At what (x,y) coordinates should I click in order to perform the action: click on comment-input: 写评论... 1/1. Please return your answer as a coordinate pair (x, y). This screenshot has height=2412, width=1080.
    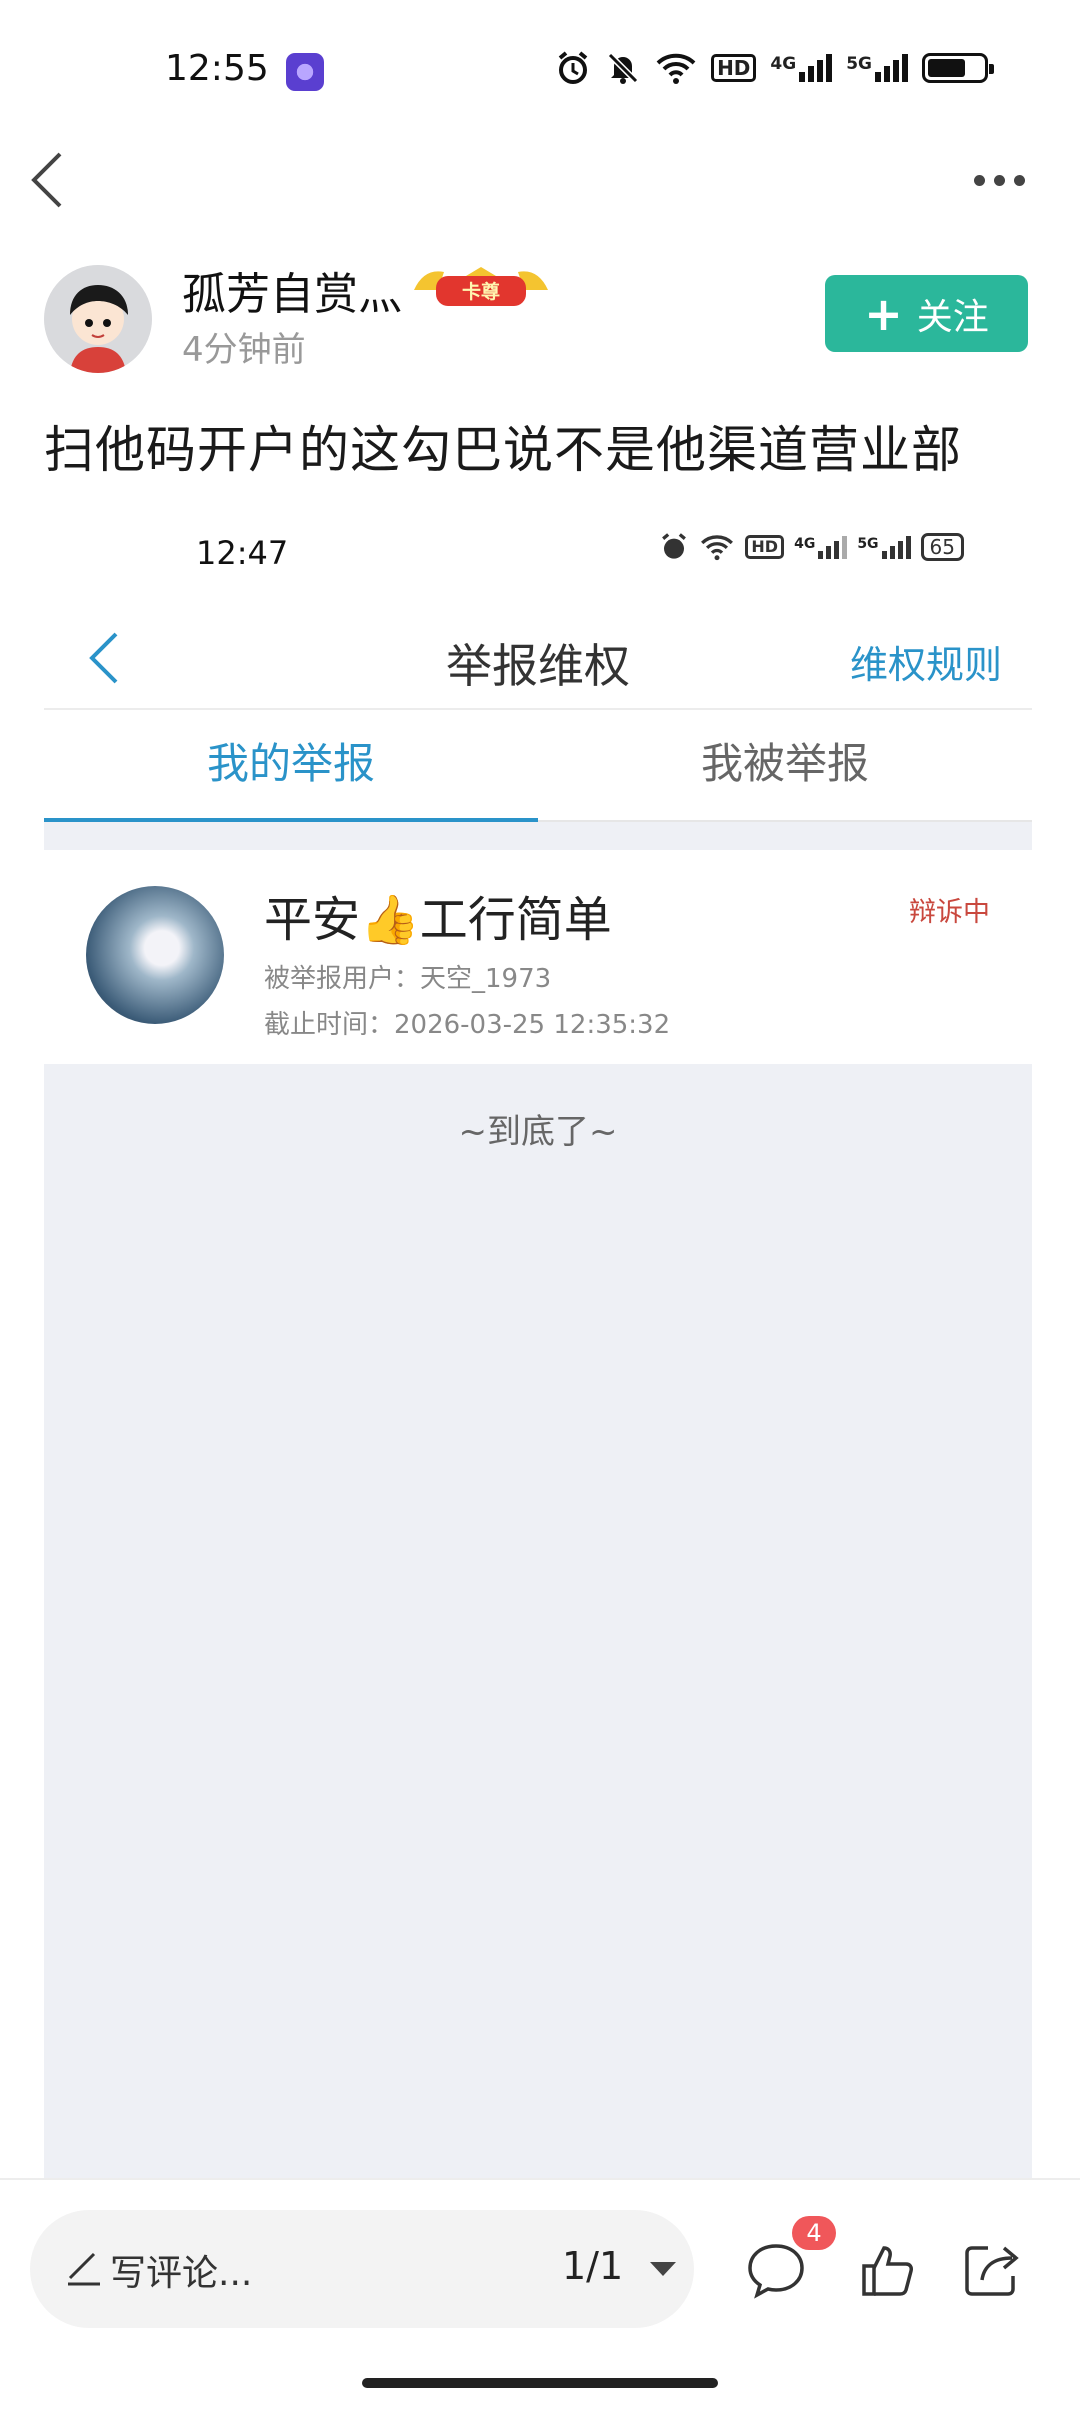
    Looking at the image, I should click on (362, 2269).